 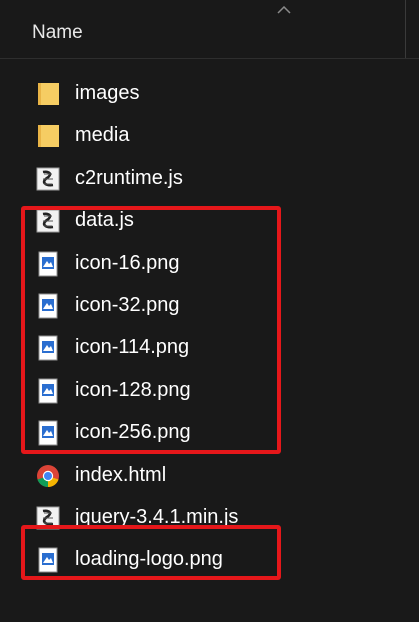 I want to click on file-name: media, so click(x=102, y=135).